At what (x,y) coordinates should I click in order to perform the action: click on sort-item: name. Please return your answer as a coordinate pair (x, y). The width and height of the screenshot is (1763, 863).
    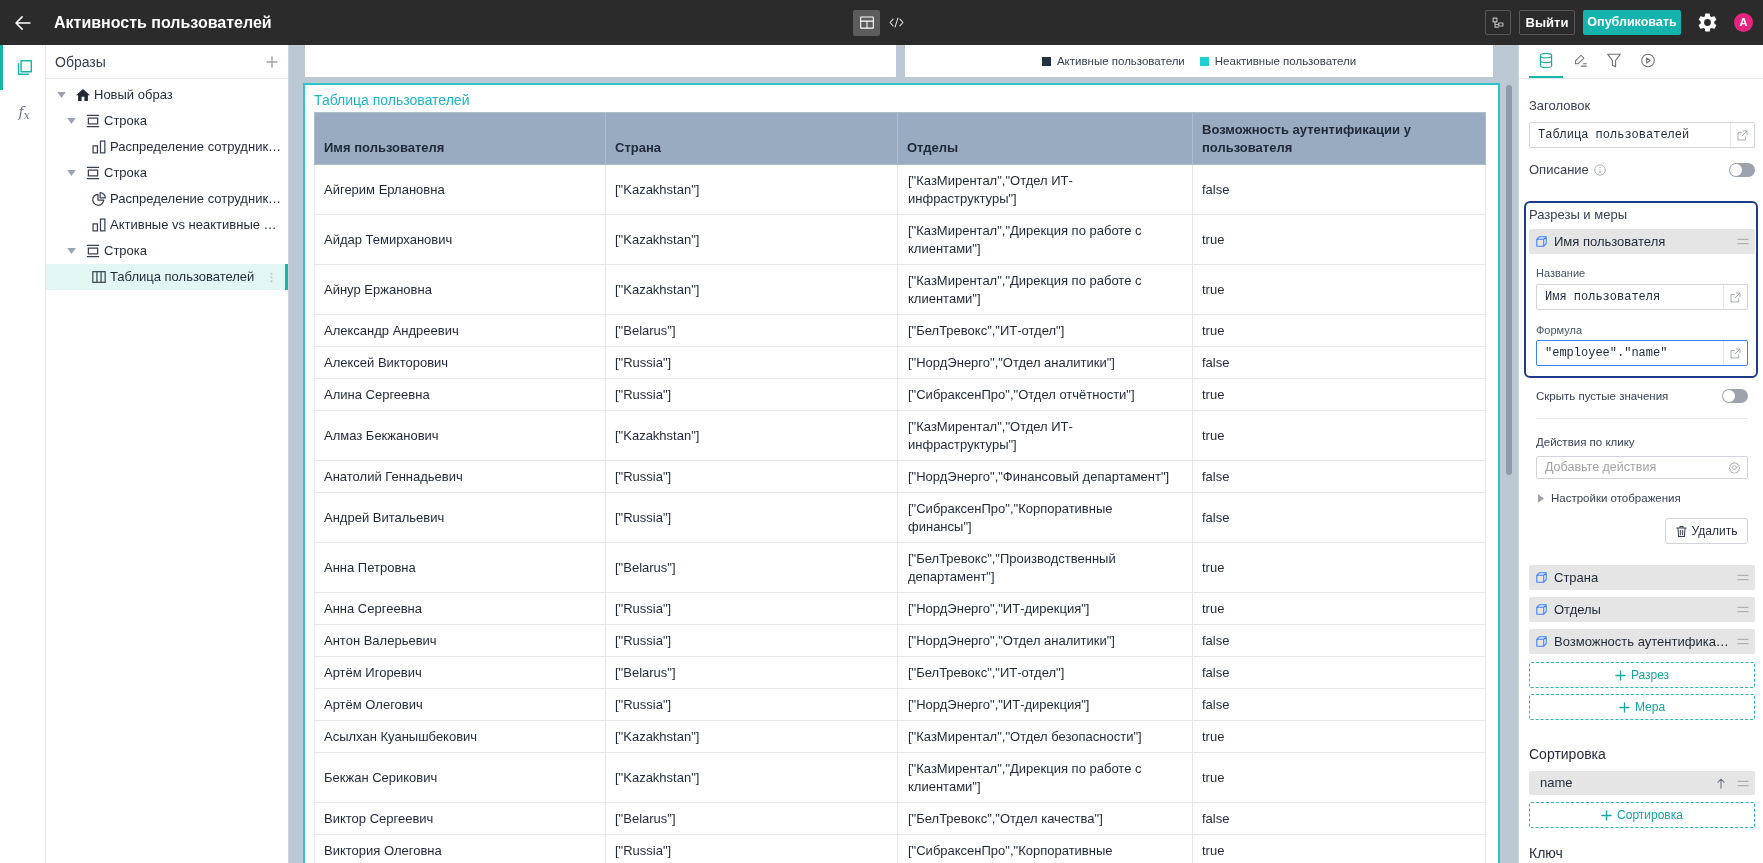
    Looking at the image, I should click on (1642, 783).